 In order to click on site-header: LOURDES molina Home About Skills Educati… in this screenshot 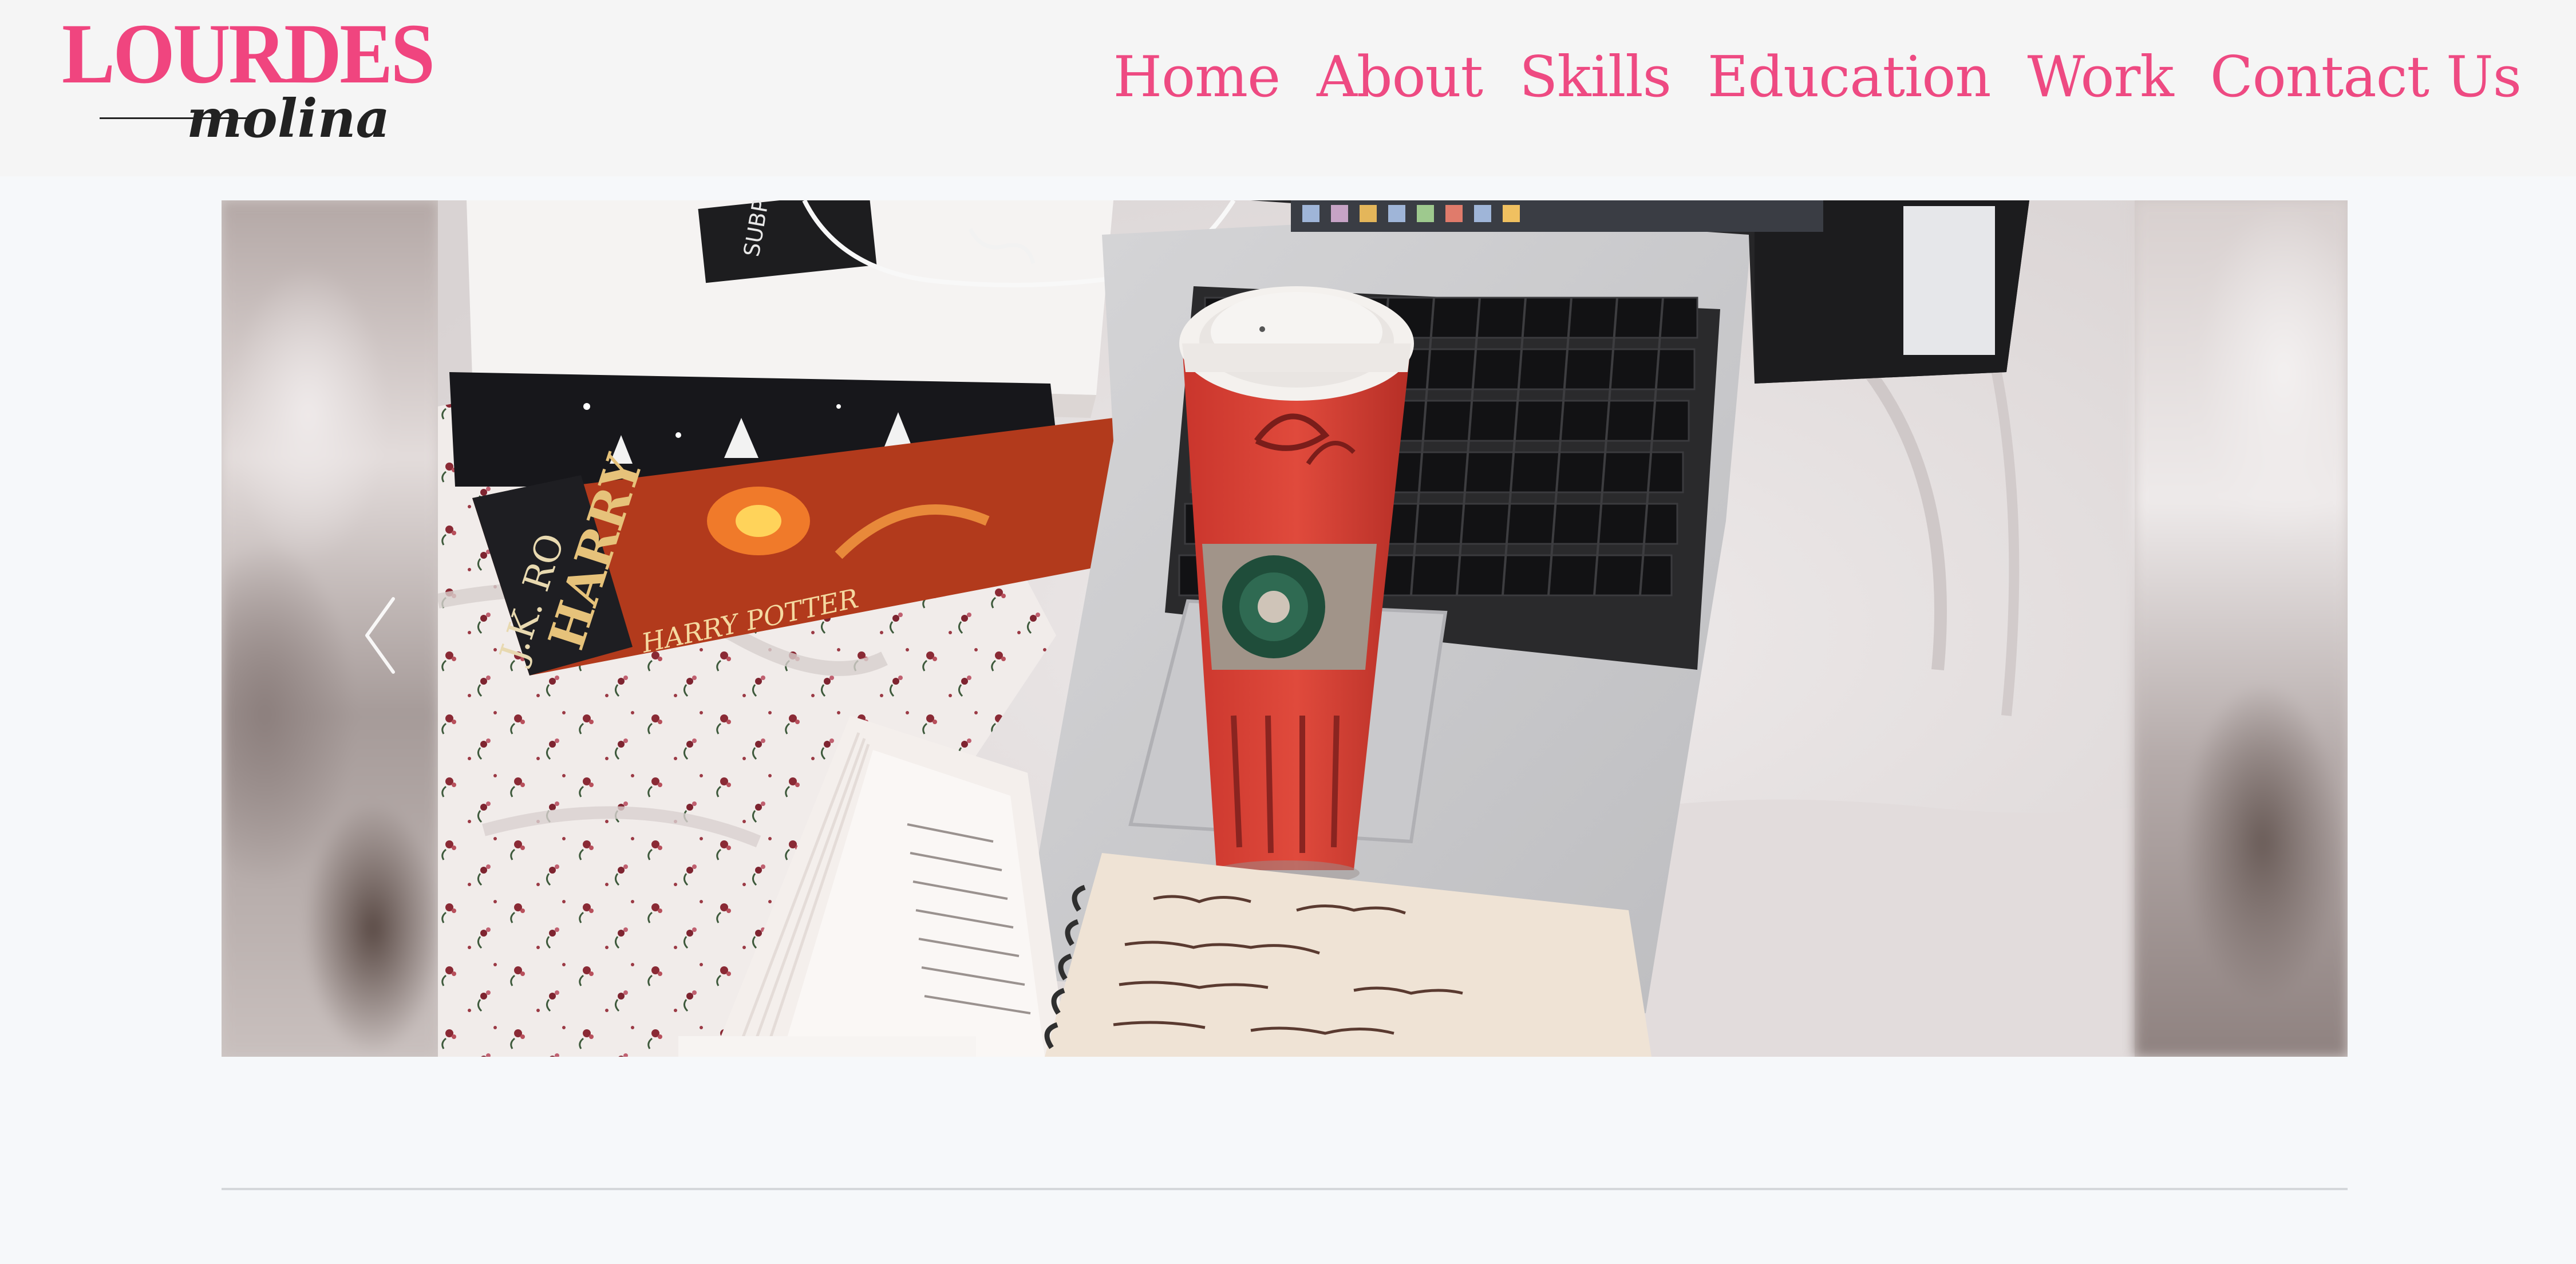, I will do `click(1288, 88)`.